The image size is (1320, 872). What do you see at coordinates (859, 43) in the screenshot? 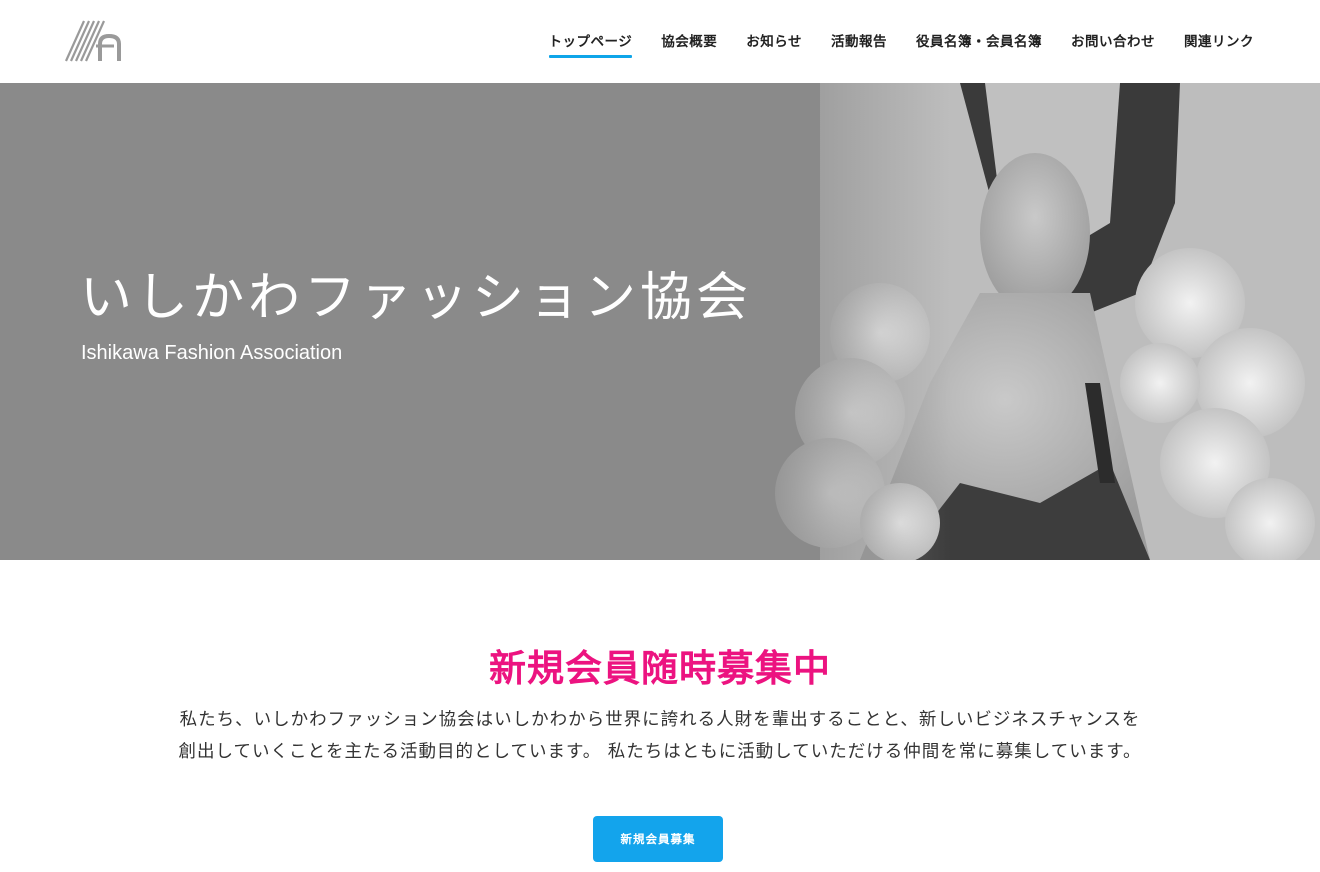
I see `nav-activity-report: 活動報告` at bounding box center [859, 43].